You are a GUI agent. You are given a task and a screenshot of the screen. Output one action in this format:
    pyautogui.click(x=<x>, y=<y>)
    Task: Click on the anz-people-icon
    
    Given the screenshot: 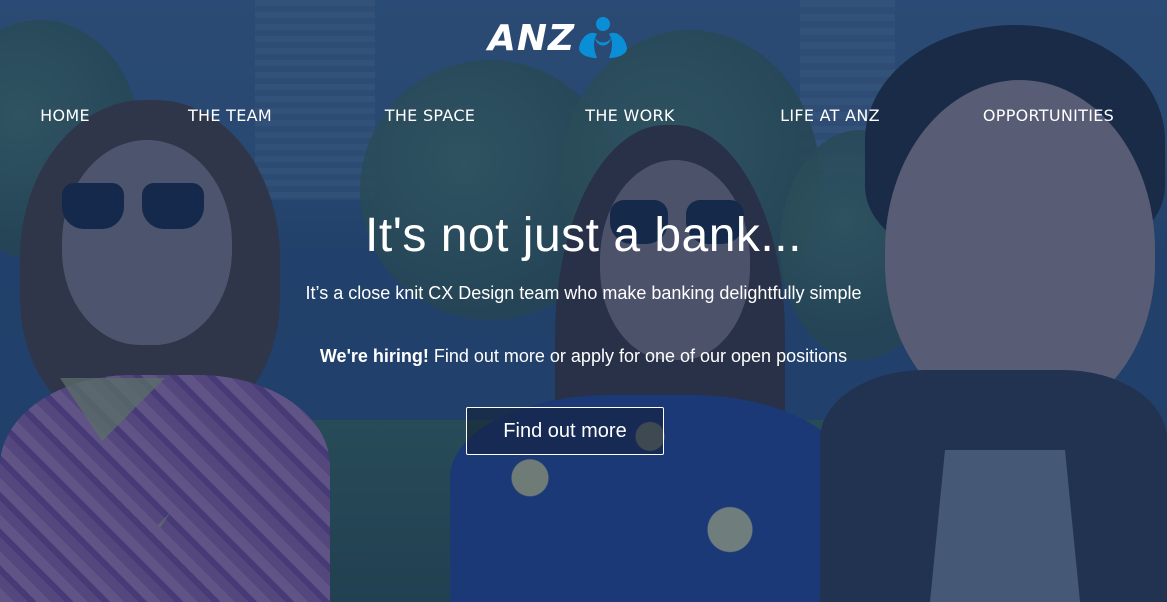 What is the action you would take?
    pyautogui.click(x=603, y=37)
    